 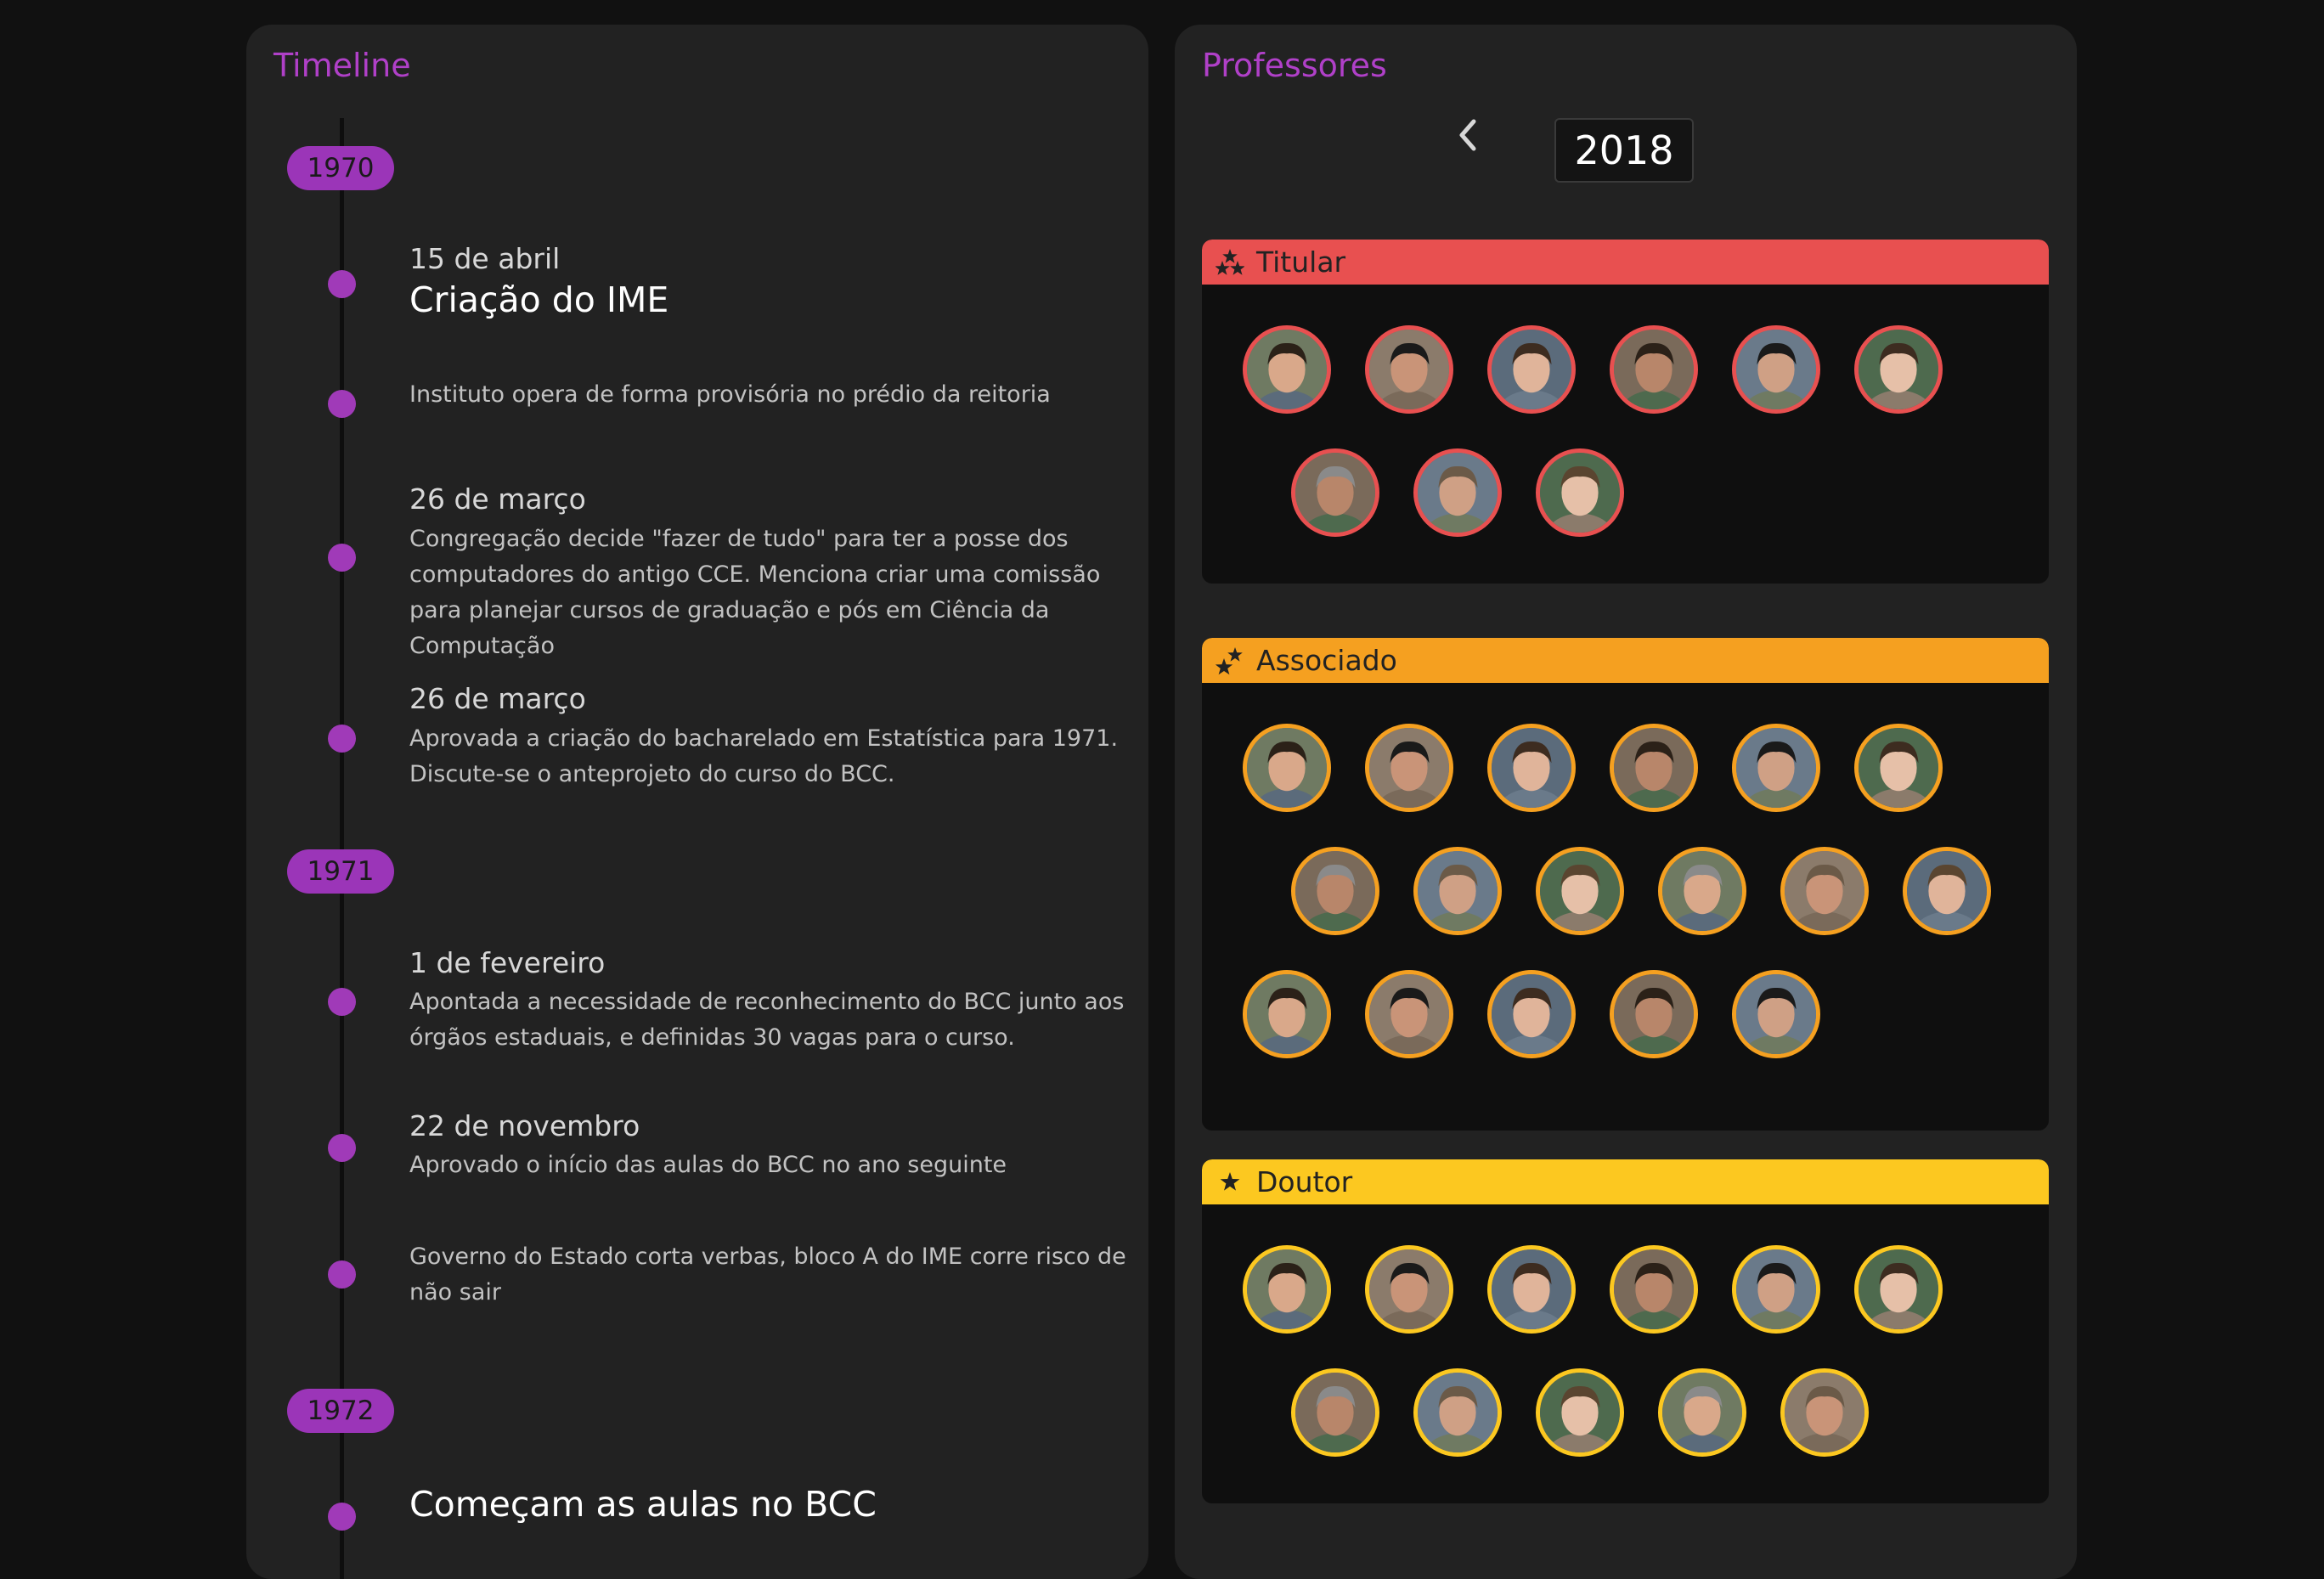 I want to click on professors-title: Professores, so click(x=1295, y=65).